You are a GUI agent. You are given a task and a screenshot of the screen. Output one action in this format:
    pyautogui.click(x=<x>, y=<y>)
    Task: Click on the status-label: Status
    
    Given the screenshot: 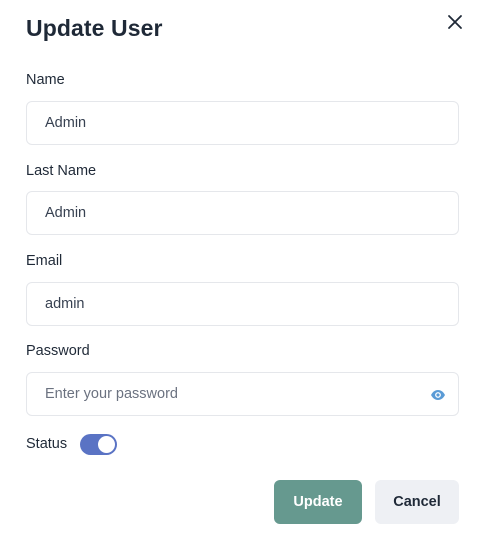 What is the action you would take?
    pyautogui.click(x=47, y=444)
    